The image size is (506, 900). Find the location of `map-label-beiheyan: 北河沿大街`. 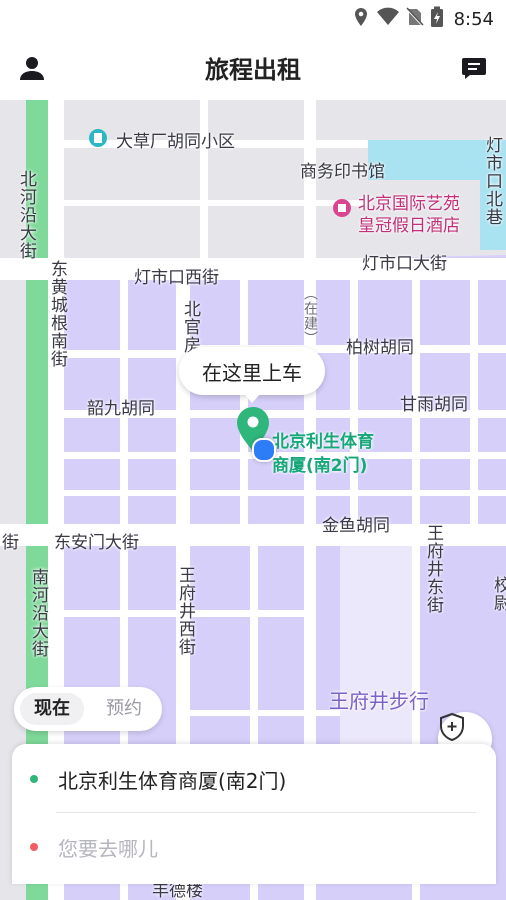

map-label-beiheyan: 北河沿大街 is located at coordinates (26, 215).